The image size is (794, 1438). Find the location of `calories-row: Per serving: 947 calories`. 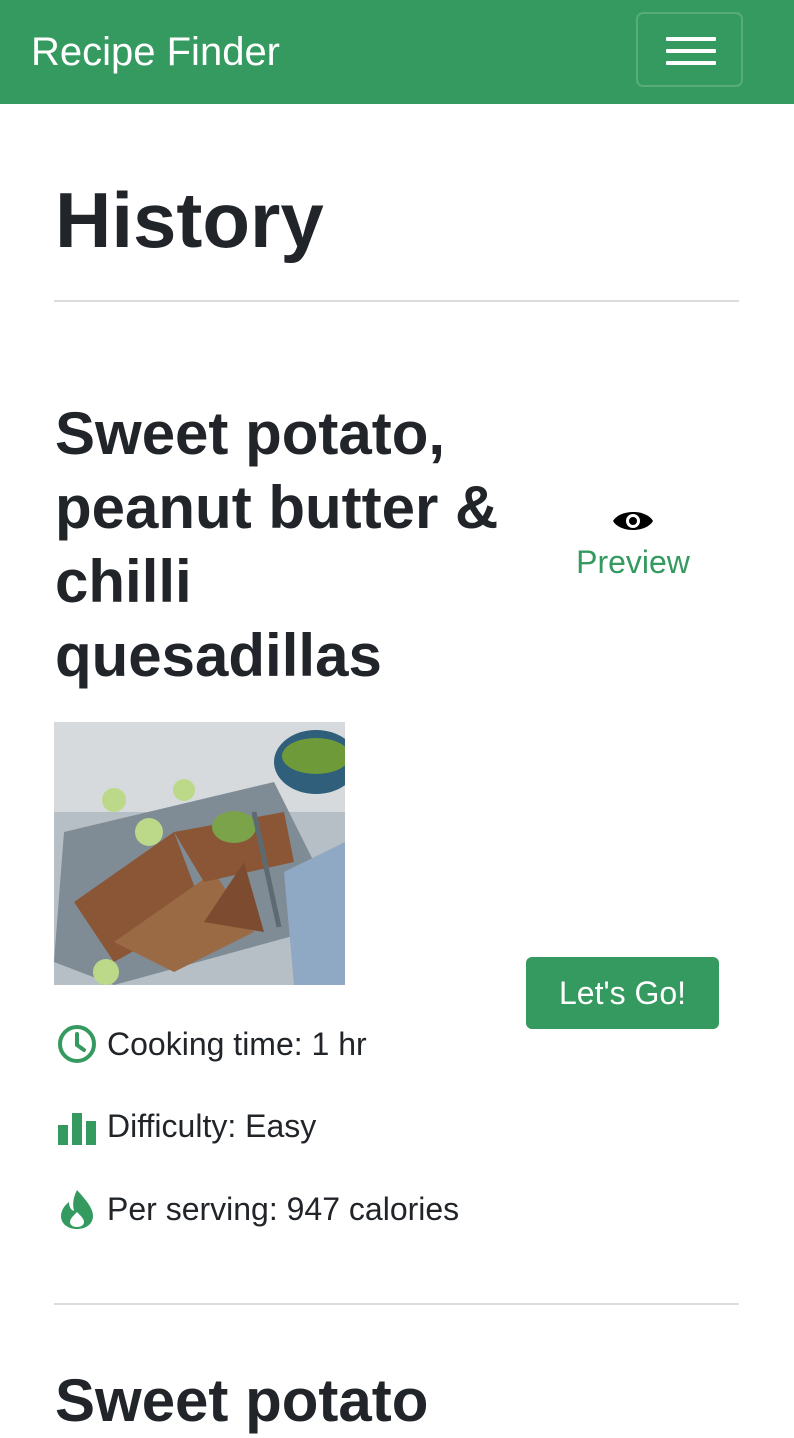

calories-row: Per serving: 947 calories is located at coordinates (257, 1209).